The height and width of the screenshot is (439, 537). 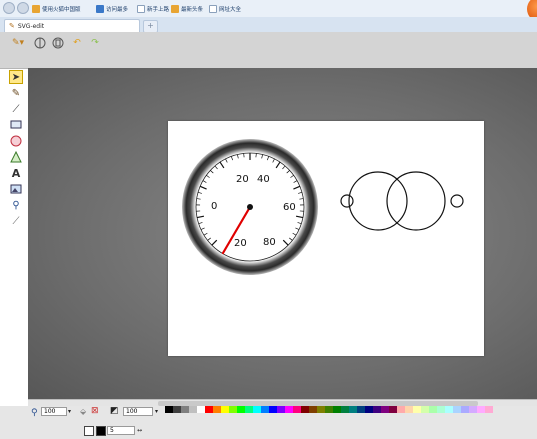 What do you see at coordinates (12, 26) in the screenshot?
I see `pen-icon: ✎` at bounding box center [12, 26].